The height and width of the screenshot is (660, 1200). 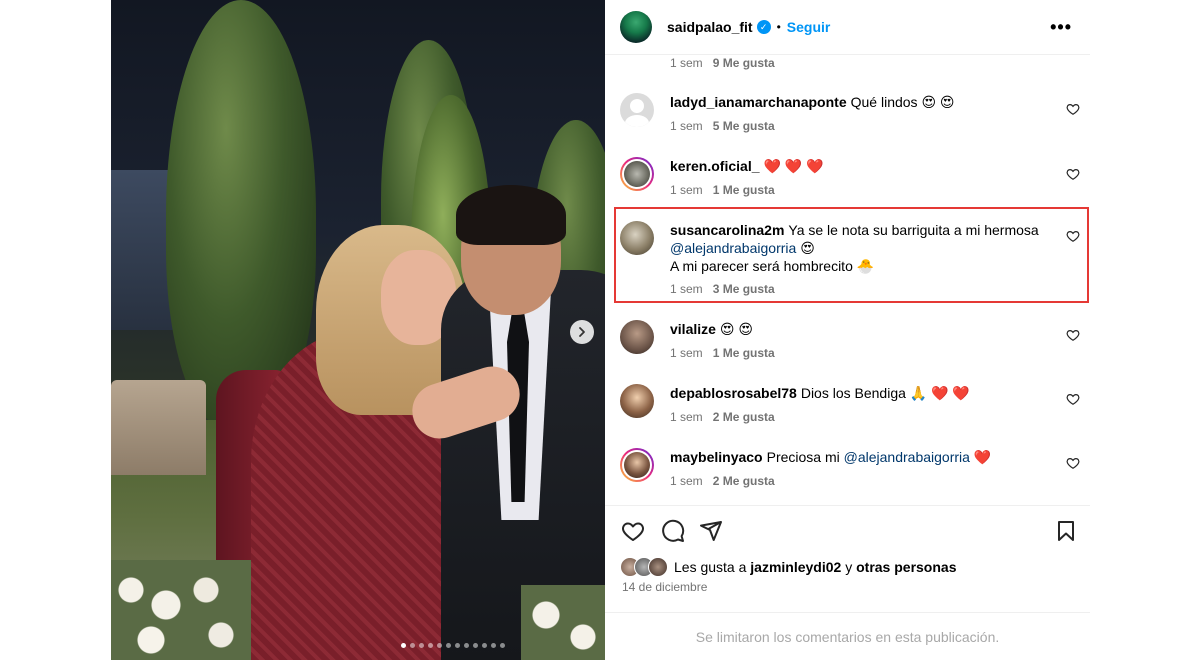 What do you see at coordinates (673, 531) in the screenshot?
I see `comment-icon` at bounding box center [673, 531].